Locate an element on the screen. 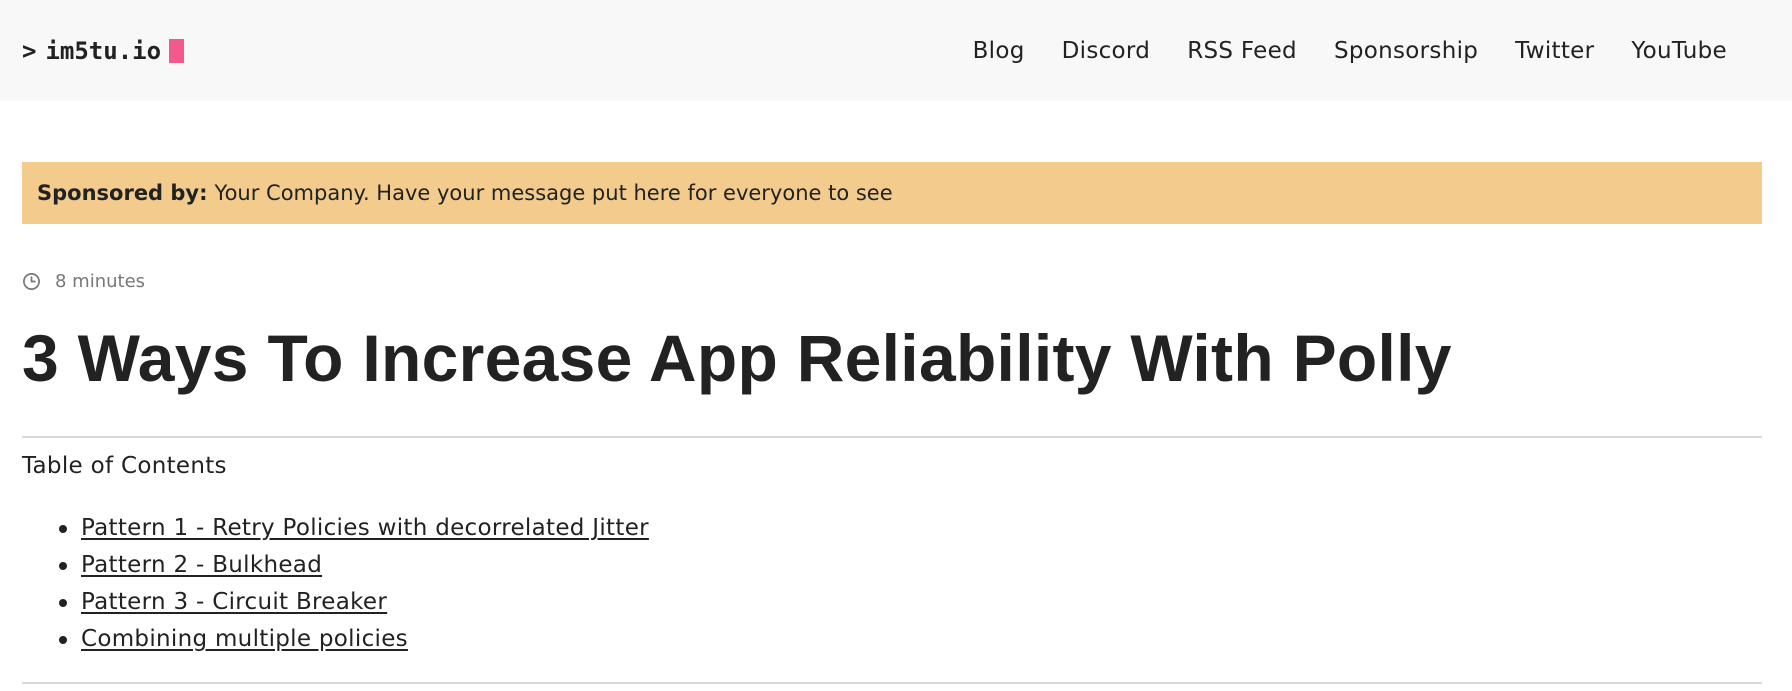  toc-link-bulkhead: Pattern 2 - Bulkhead is located at coordinates (201, 565).